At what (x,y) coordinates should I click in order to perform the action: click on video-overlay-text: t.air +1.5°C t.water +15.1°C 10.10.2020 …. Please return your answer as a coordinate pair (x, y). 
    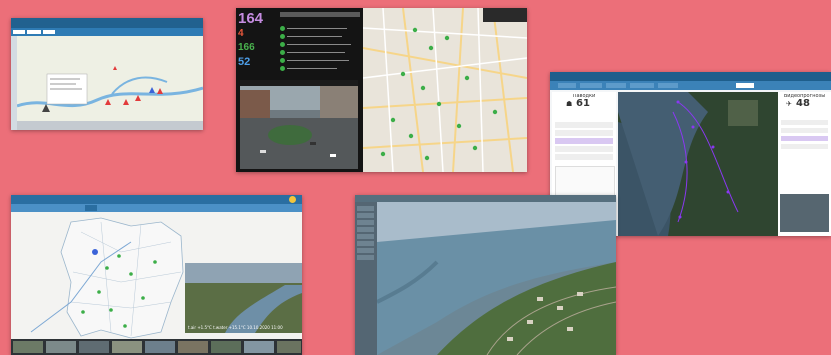
    Looking at the image, I should click on (235, 327).